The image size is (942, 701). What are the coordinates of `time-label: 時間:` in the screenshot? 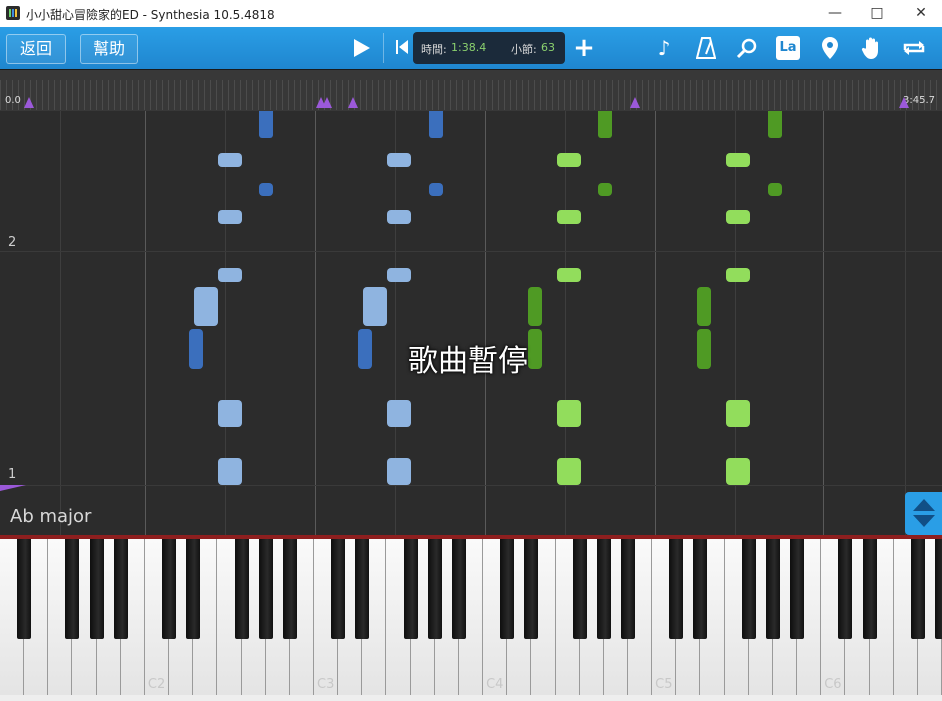 It's located at (434, 49).